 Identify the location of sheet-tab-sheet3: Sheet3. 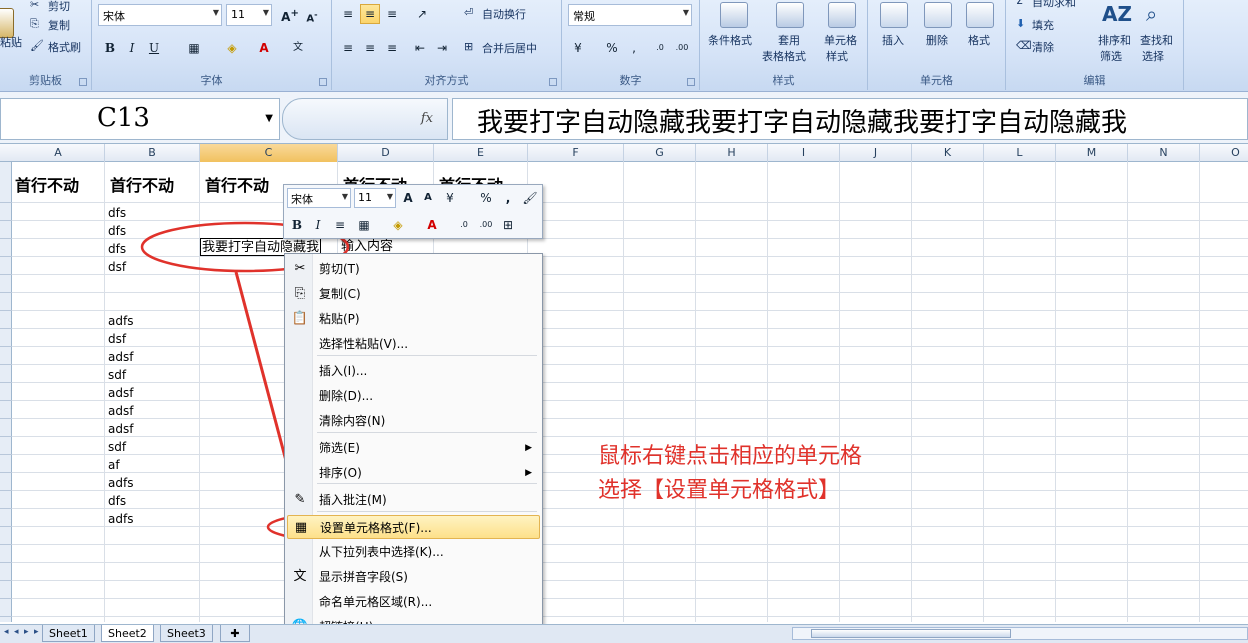
(186, 633).